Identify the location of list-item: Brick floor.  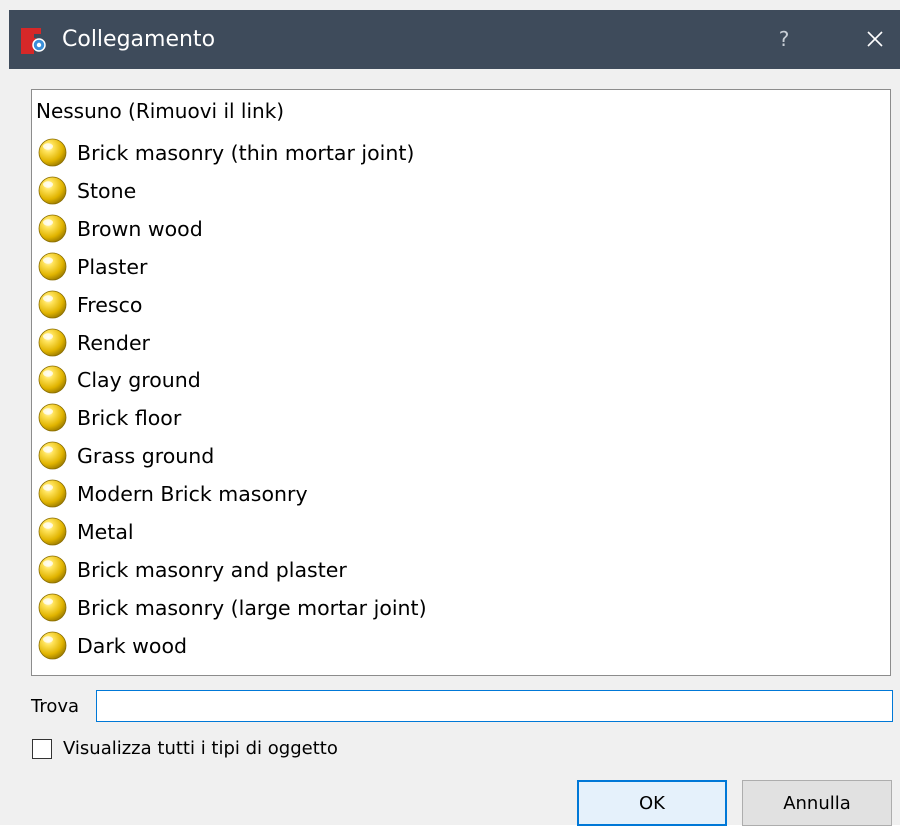
(456, 418).